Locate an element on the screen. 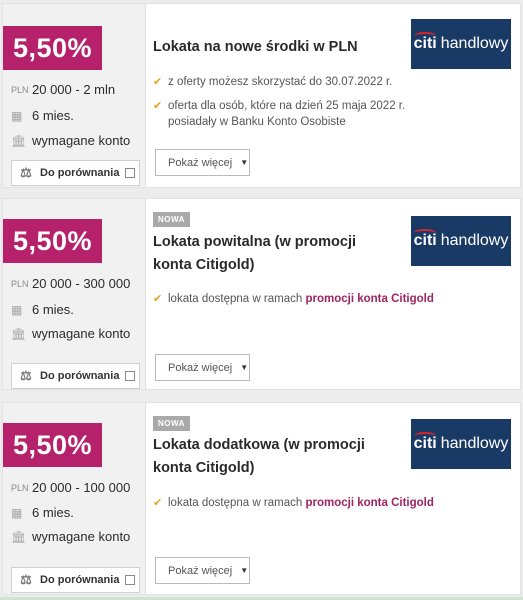 Image resolution: width=523 pixels, height=600 pixels. amount-range: 20 000 - 300 000 is located at coordinates (81, 283).